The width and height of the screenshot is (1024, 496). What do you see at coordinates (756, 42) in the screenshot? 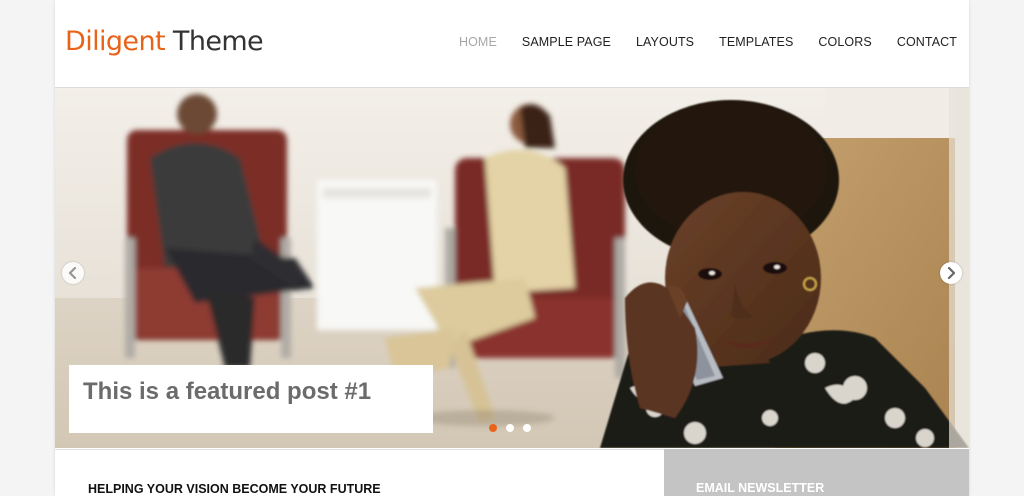
I see `nav-item-templates: TEMPLATES` at bounding box center [756, 42].